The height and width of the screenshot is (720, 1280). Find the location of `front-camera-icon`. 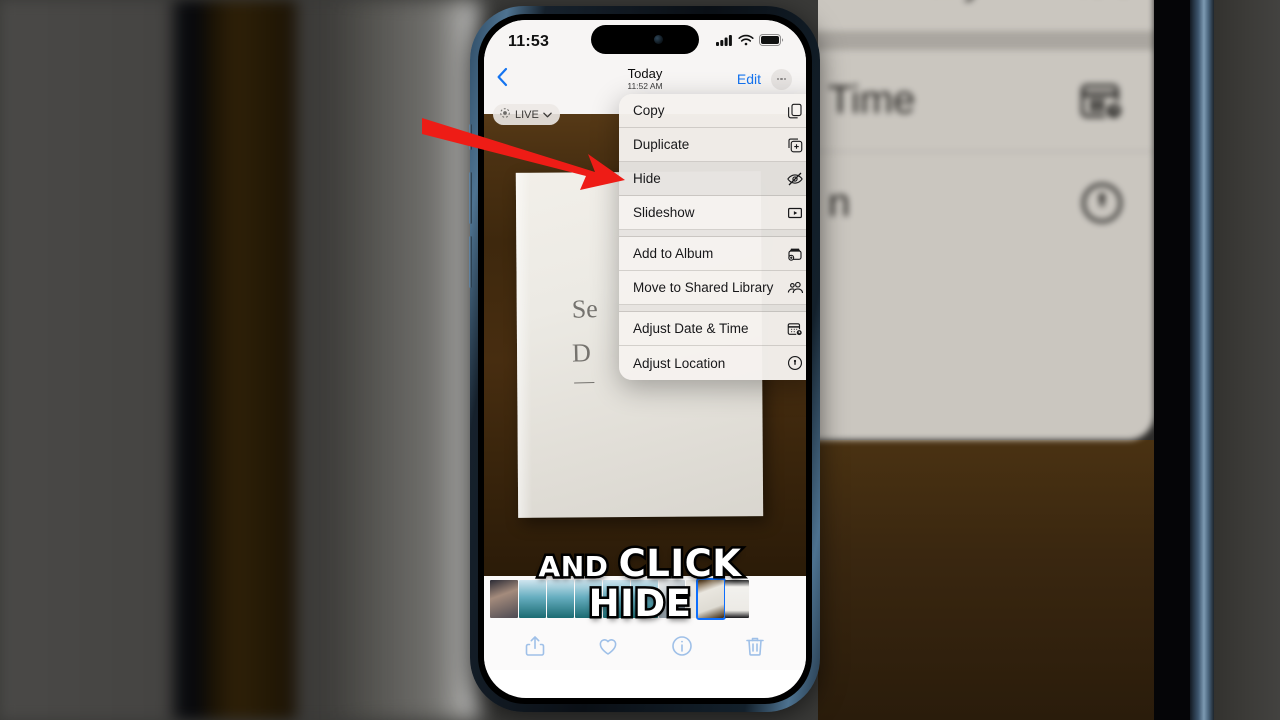

front-camera-icon is located at coordinates (658, 39).